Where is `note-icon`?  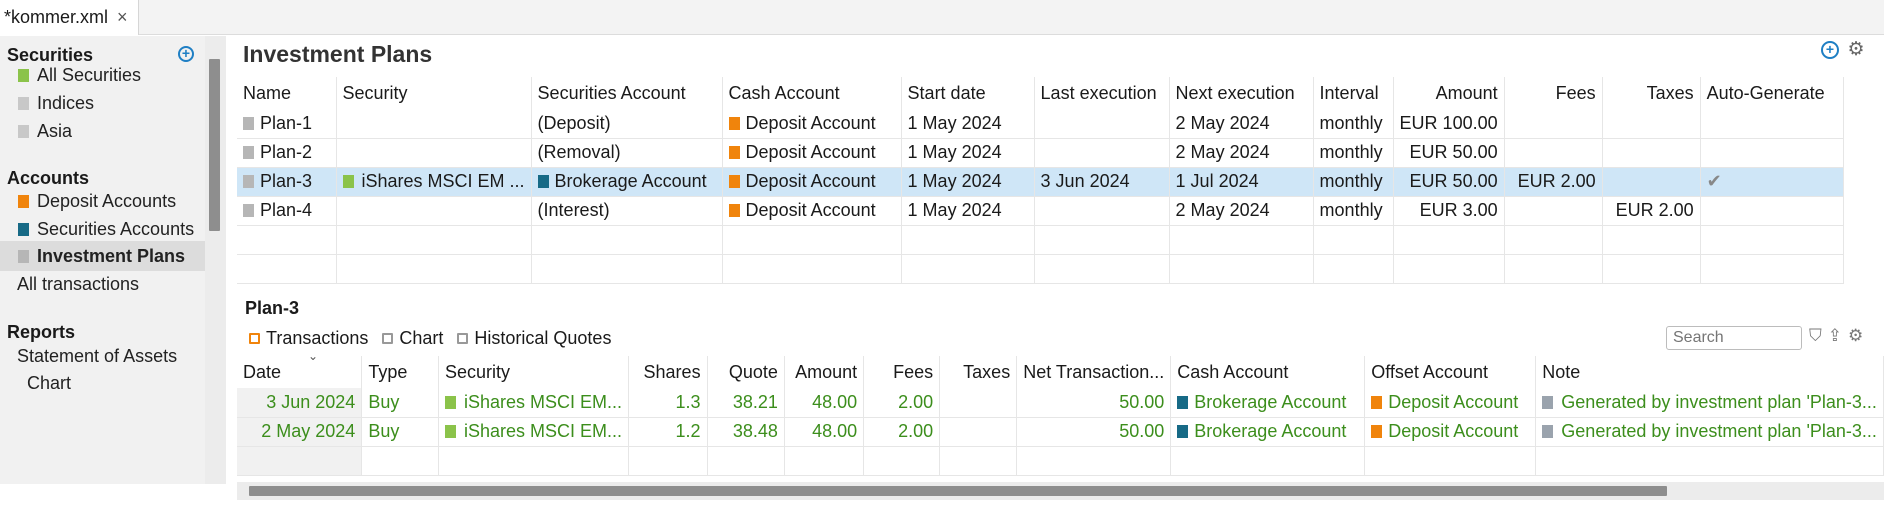 note-icon is located at coordinates (1548, 402).